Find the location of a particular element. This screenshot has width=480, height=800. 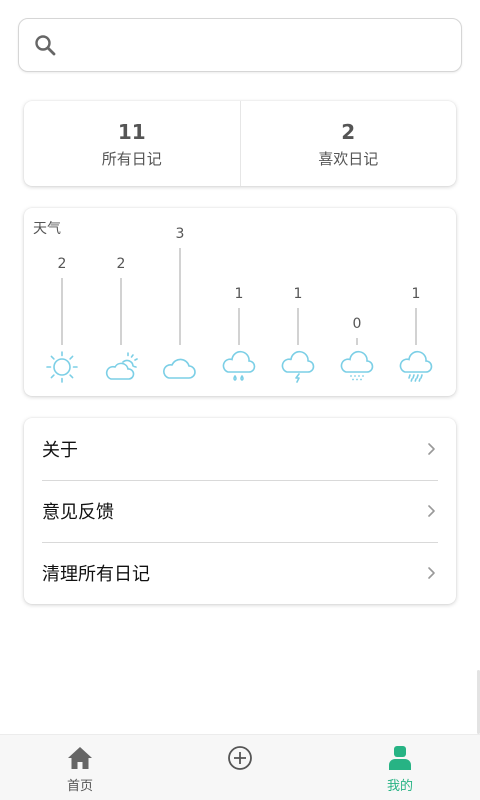

menu-item-label: 关于 is located at coordinates (60, 450).